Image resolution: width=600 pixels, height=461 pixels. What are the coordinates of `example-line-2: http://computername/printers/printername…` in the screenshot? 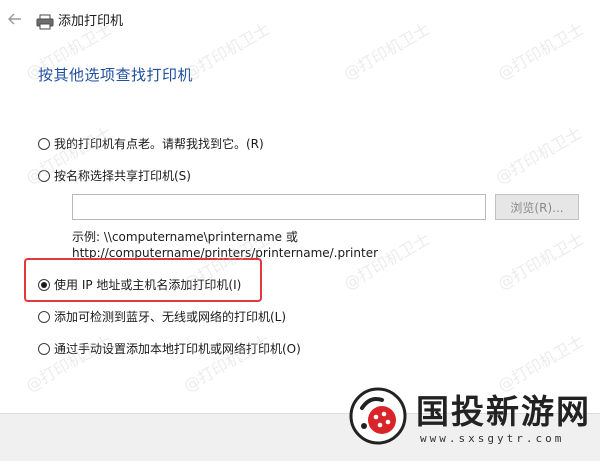 It's located at (225, 253).